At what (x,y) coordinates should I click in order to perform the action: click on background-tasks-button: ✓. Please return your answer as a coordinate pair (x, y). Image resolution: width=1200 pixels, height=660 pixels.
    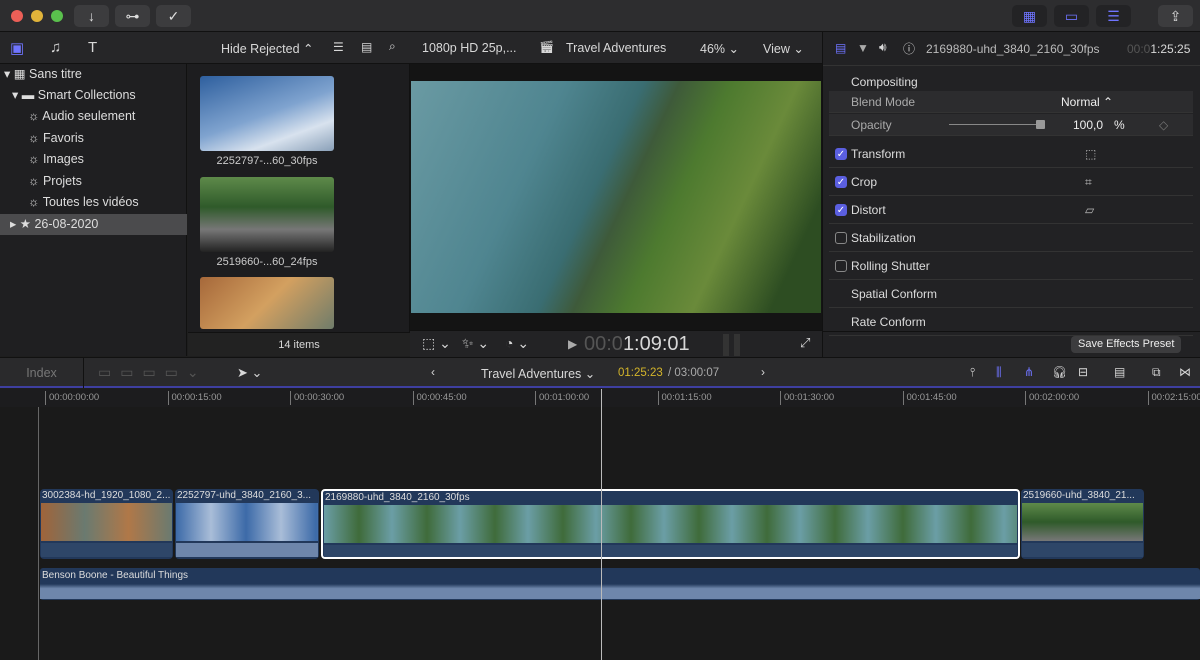
    Looking at the image, I should click on (173, 16).